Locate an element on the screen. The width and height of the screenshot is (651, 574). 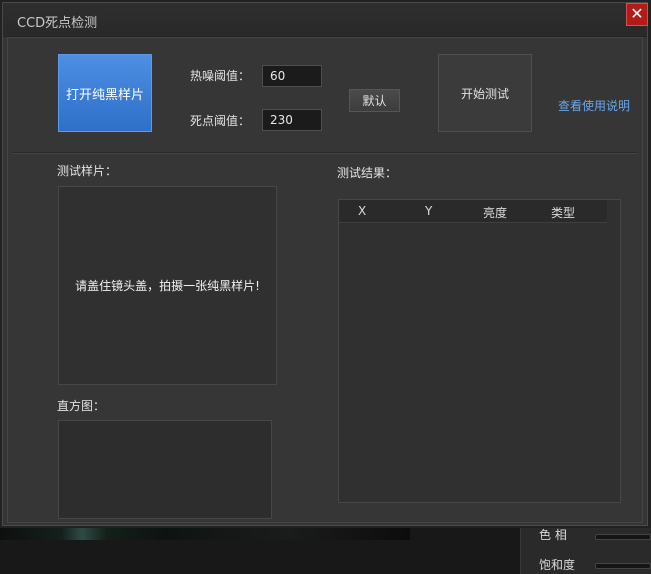
background-photo-preview is located at coordinates (205, 534).